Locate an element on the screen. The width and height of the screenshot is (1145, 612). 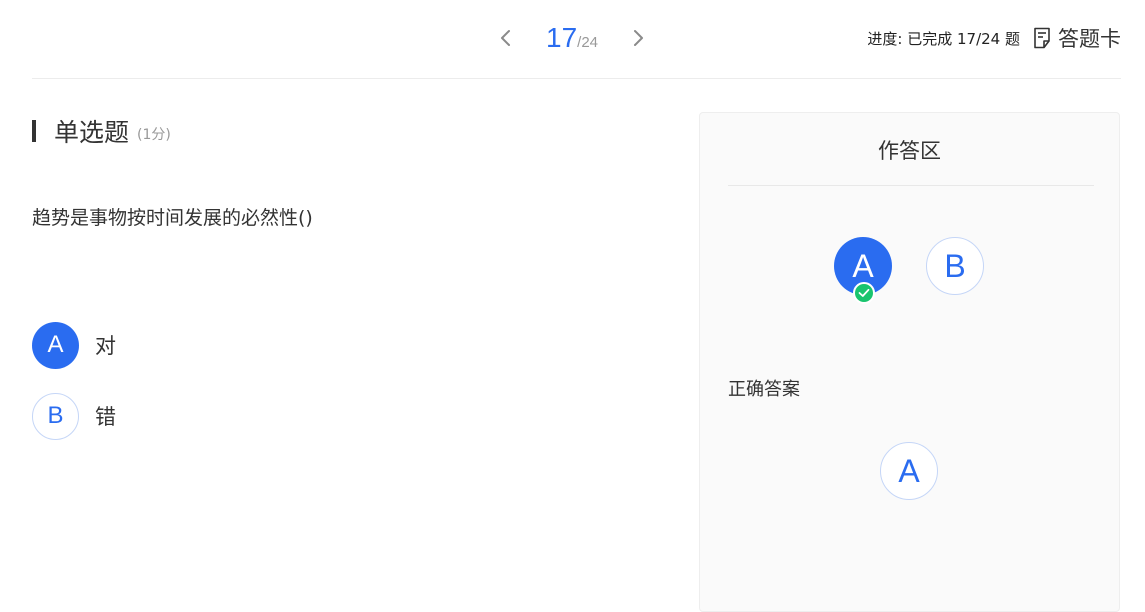
answer-card-label: 答题卡 is located at coordinates (1089, 39).